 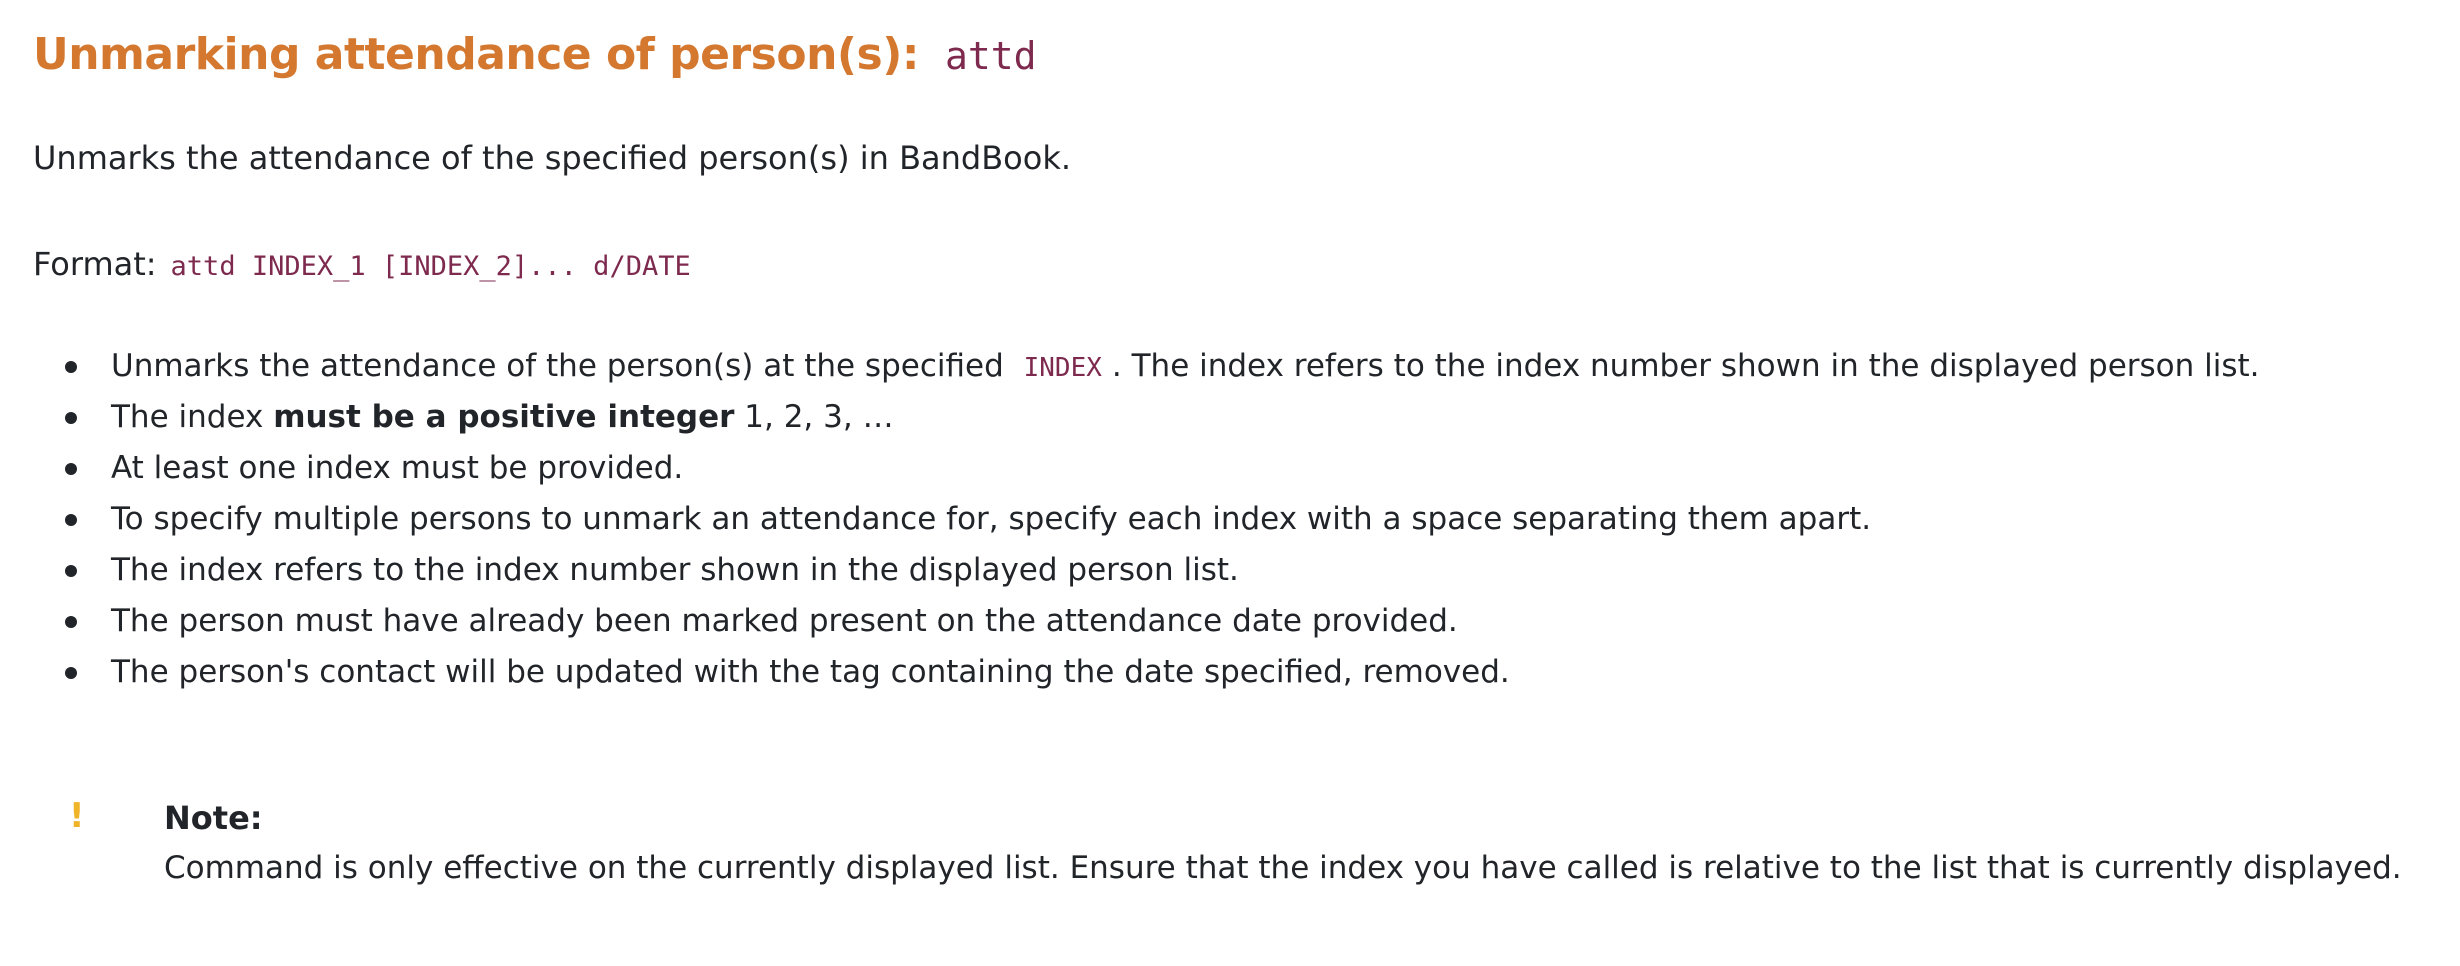 What do you see at coordinates (77, 816) in the screenshot?
I see `exclamation-icon: !` at bounding box center [77, 816].